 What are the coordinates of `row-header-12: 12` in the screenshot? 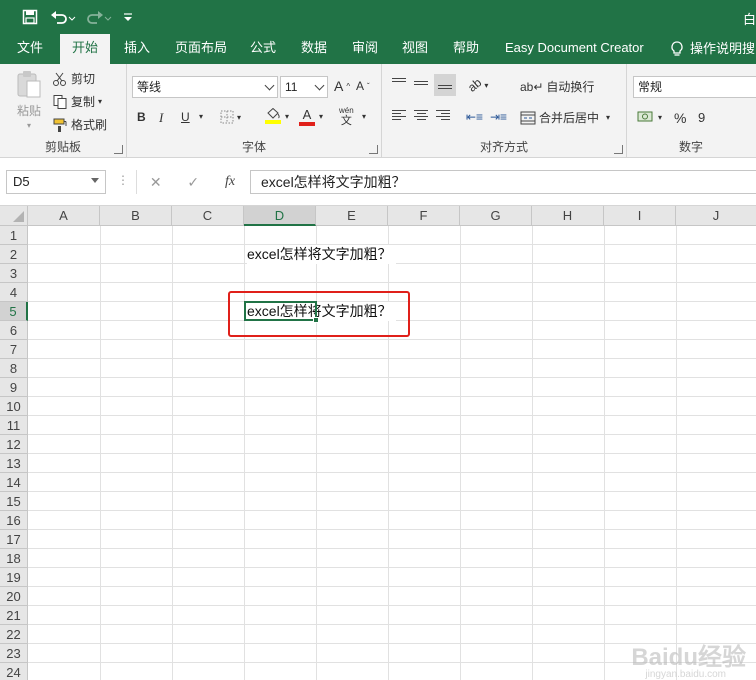 It's located at (14, 444).